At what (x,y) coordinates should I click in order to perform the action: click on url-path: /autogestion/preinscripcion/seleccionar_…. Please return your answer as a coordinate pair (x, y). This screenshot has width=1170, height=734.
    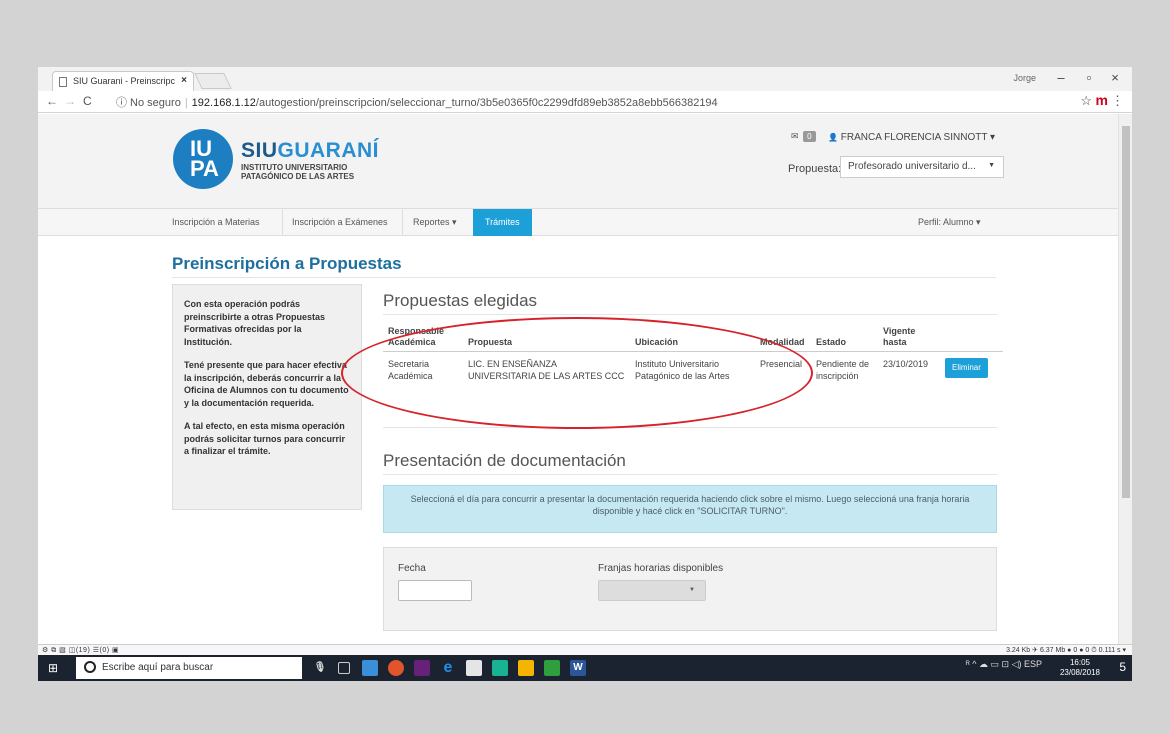
    Looking at the image, I should click on (486, 103).